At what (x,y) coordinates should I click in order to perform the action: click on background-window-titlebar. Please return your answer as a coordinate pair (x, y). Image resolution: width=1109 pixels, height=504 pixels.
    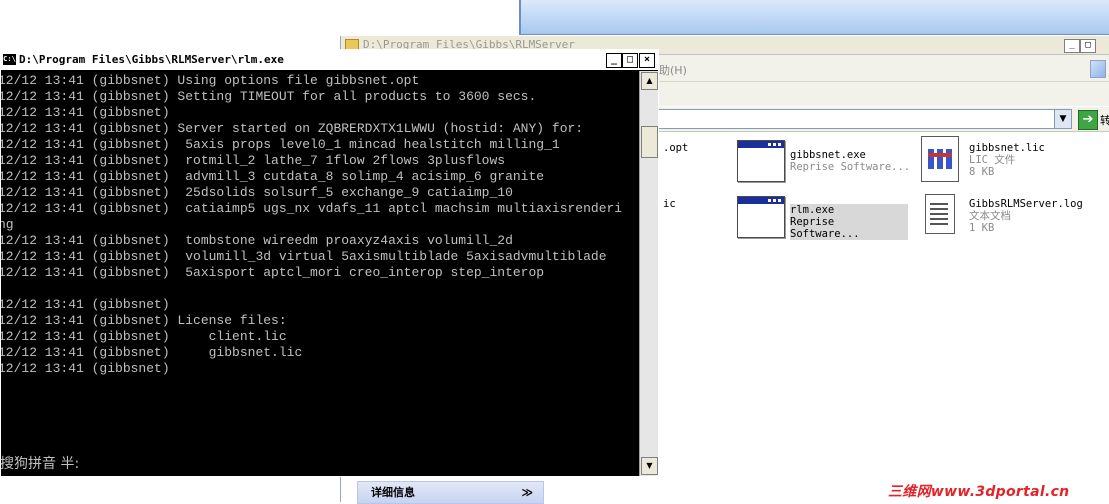
    Looking at the image, I should click on (814, 17).